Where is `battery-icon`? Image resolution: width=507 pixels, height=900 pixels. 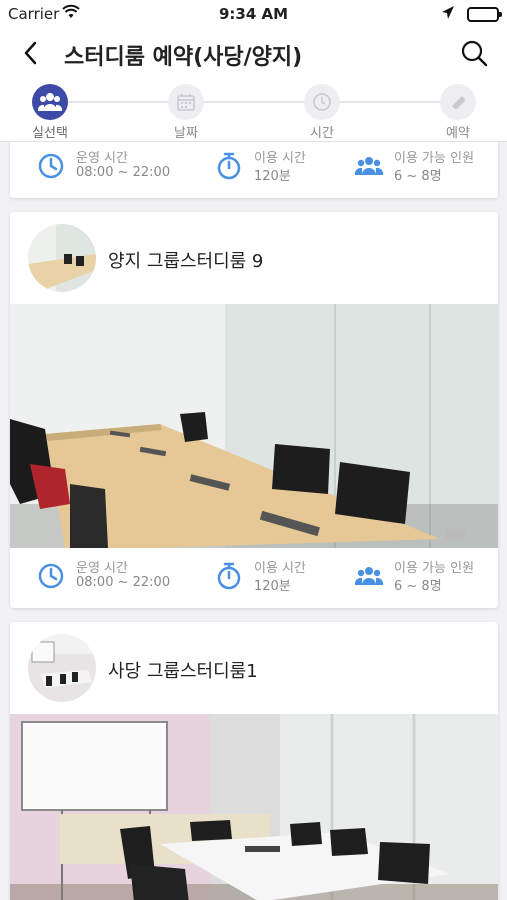
battery-icon is located at coordinates (484, 14).